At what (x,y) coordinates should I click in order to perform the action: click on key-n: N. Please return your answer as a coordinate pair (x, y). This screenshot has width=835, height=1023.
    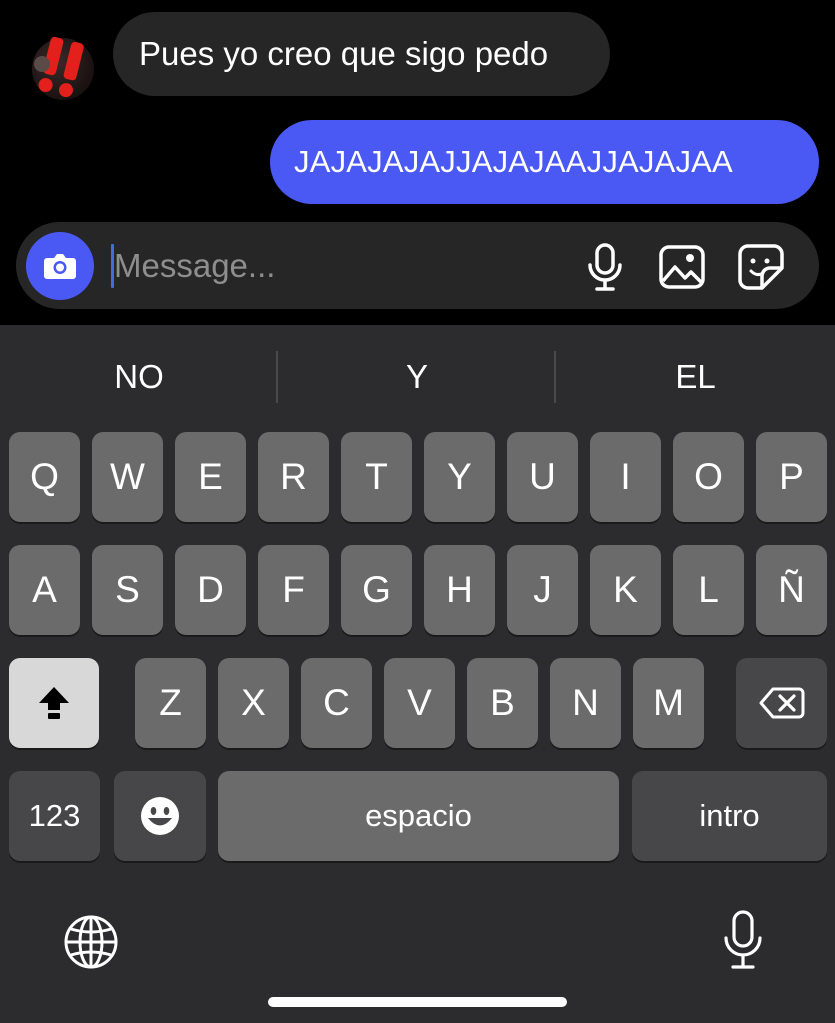
    Looking at the image, I should click on (585, 703).